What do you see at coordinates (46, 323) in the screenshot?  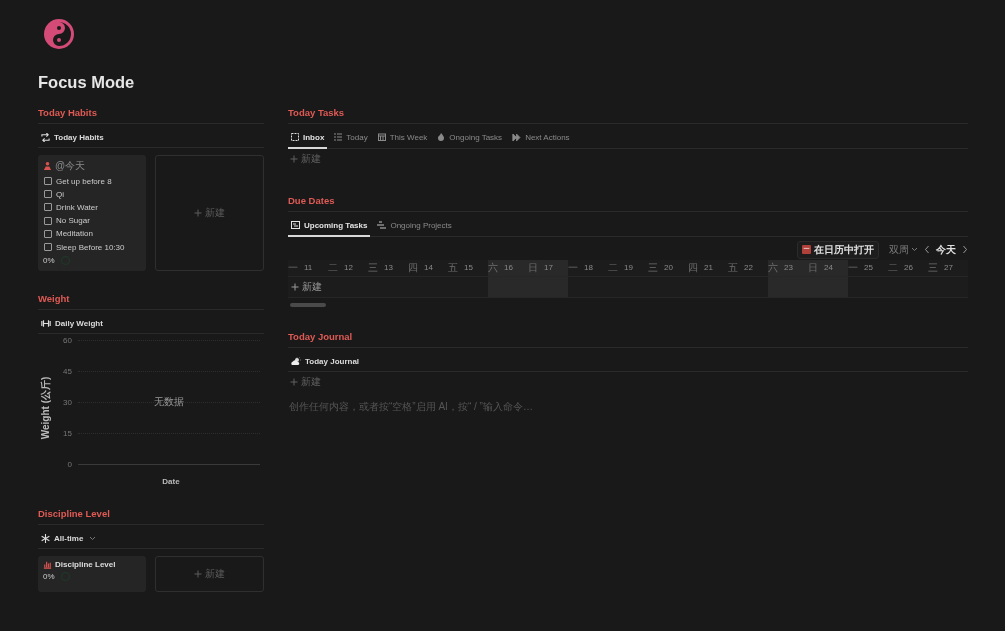 I see `dumbbell-icon` at bounding box center [46, 323].